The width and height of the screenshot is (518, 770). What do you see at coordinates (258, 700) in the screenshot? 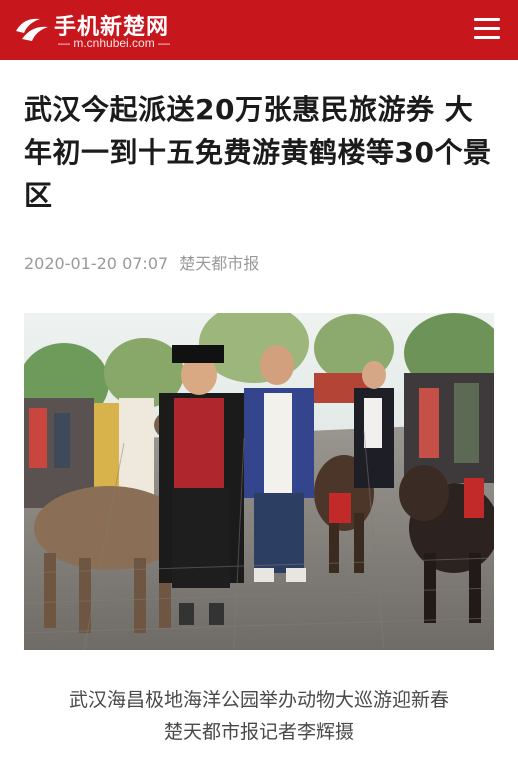
I see `caption-line-1: 武汉海昌极地海洋公园举办动物大巡游迎新春` at bounding box center [258, 700].